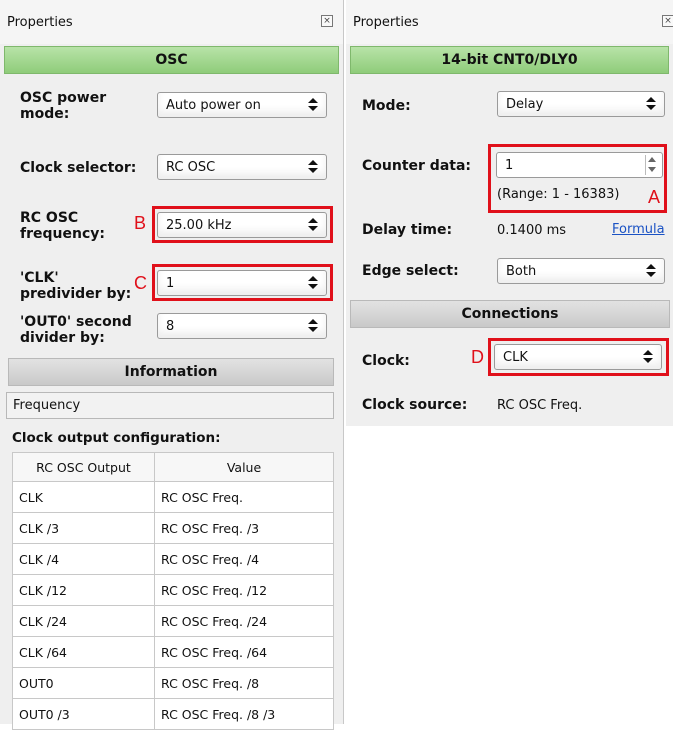 The image size is (673, 730). Describe the element at coordinates (667, 21) in the screenshot. I see `right-close-icon: ×` at that location.